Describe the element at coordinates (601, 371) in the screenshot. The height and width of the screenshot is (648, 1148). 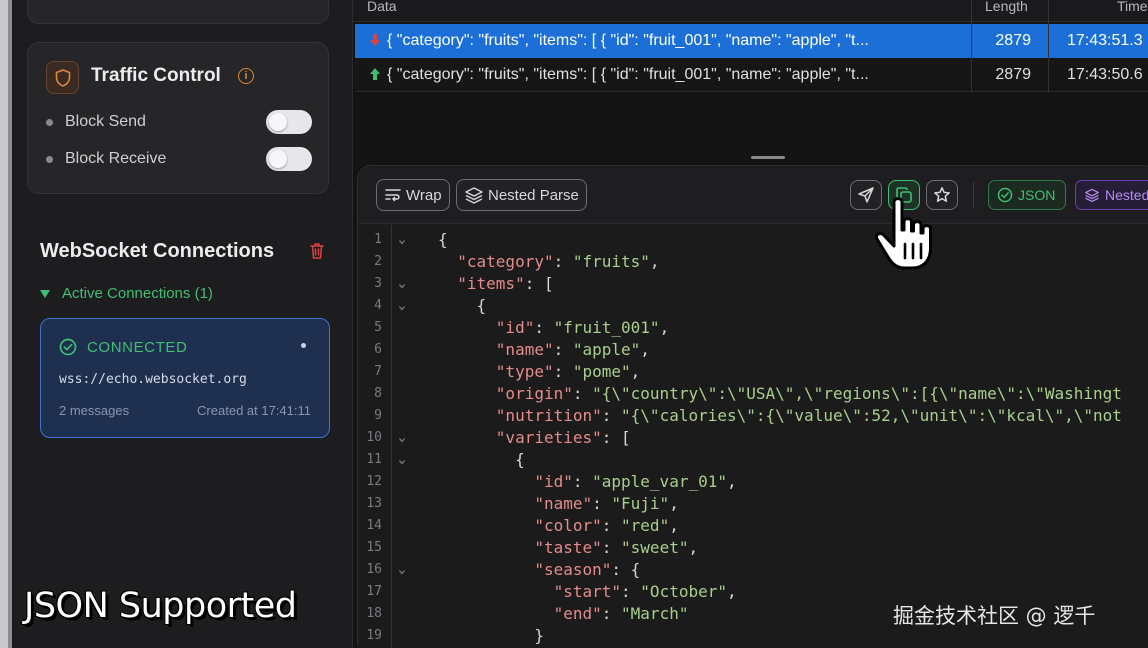
I see `json-value: "pome"` at that location.